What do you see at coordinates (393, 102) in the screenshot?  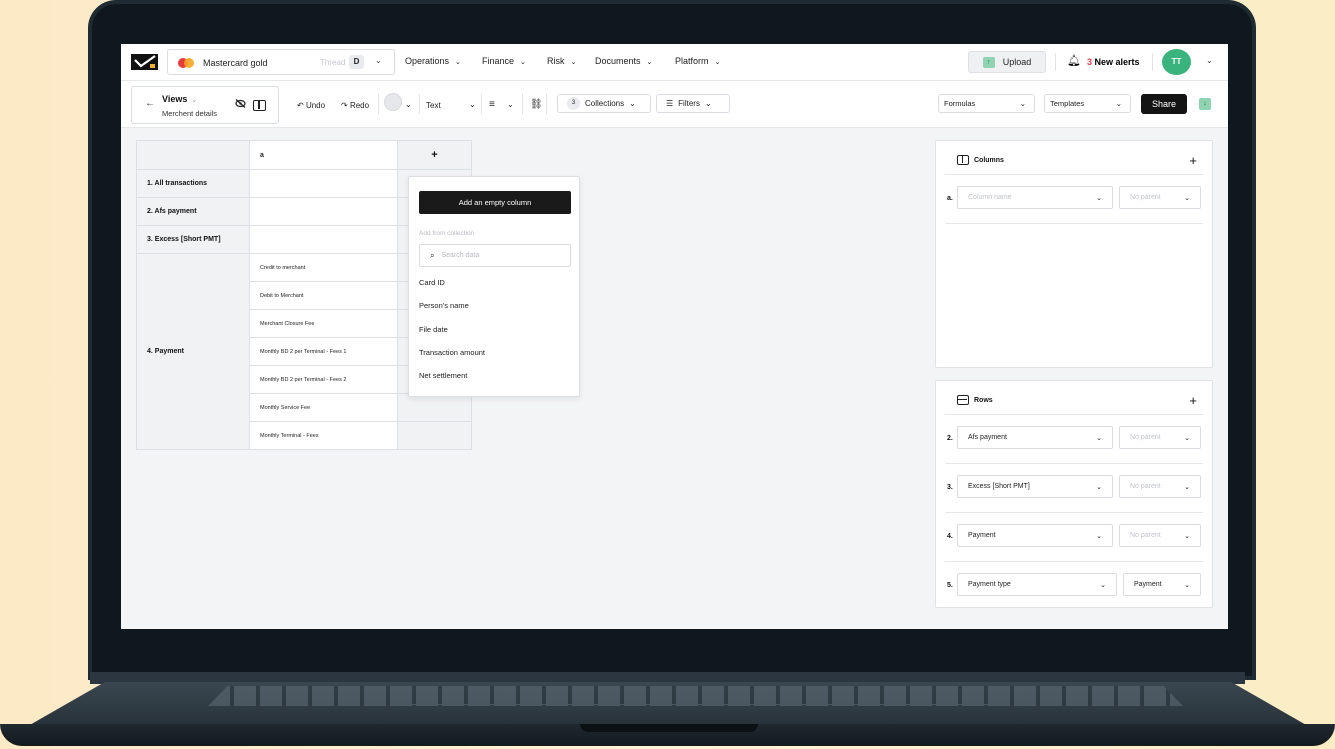 I see `color-picker` at bounding box center [393, 102].